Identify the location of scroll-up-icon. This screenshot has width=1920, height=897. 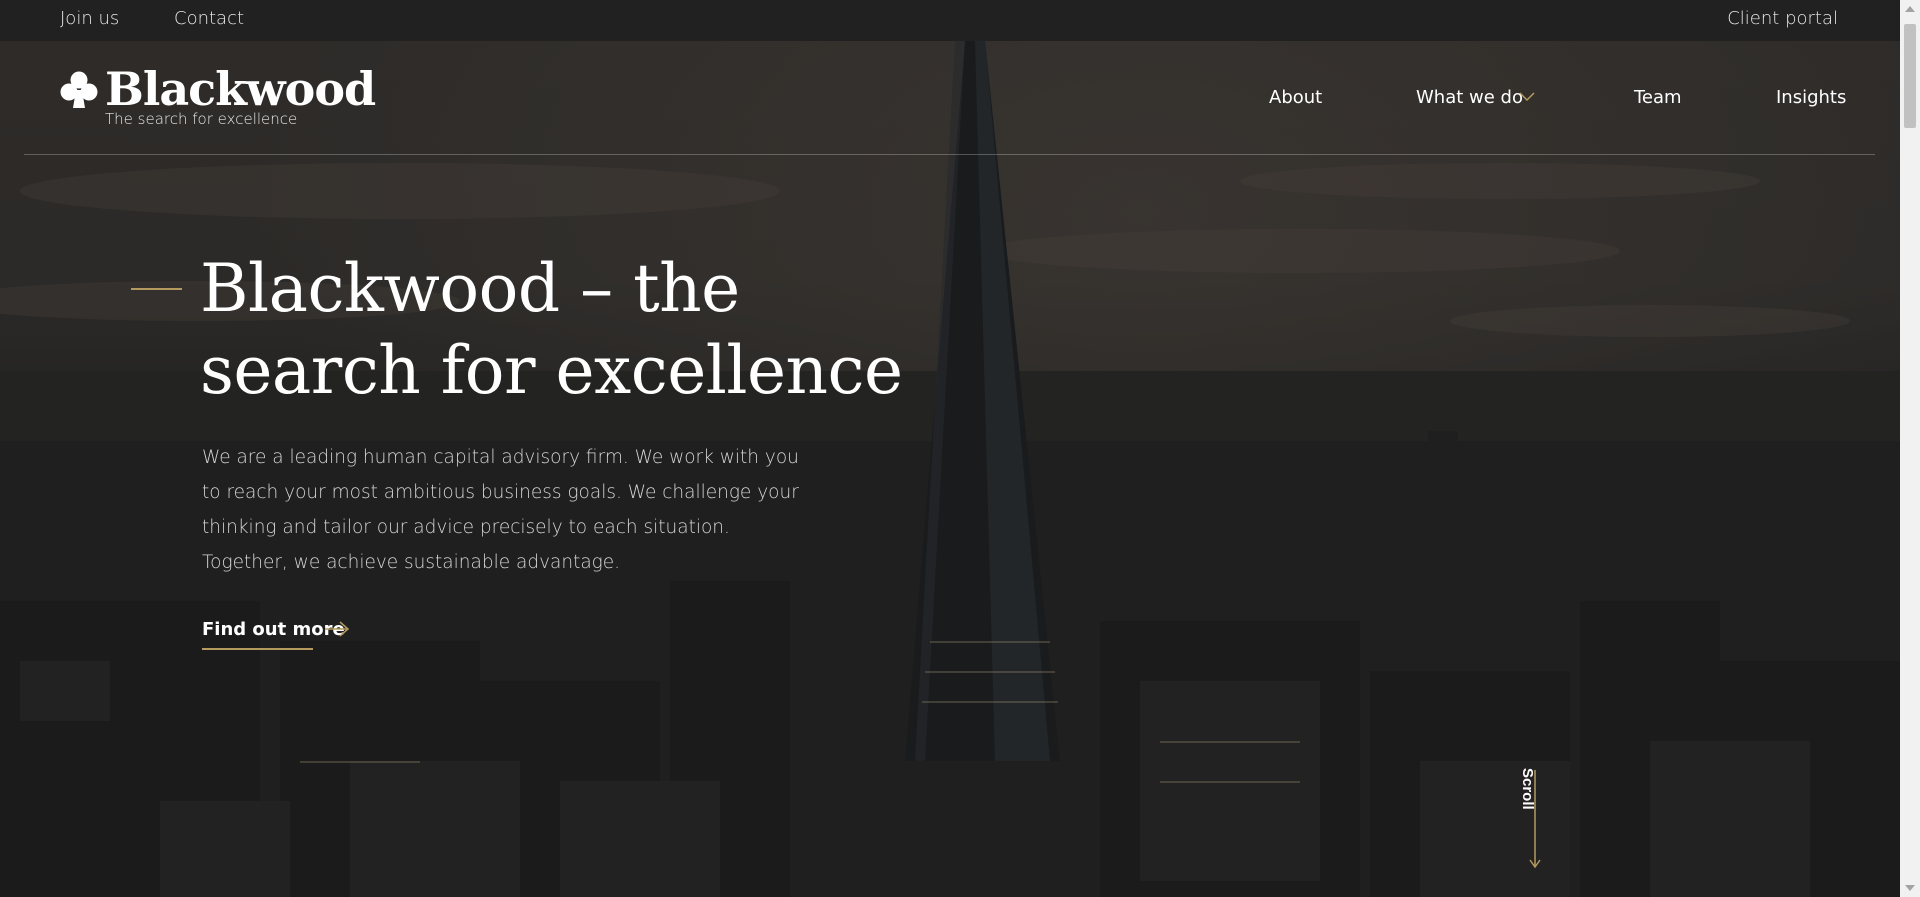
(1910, 9).